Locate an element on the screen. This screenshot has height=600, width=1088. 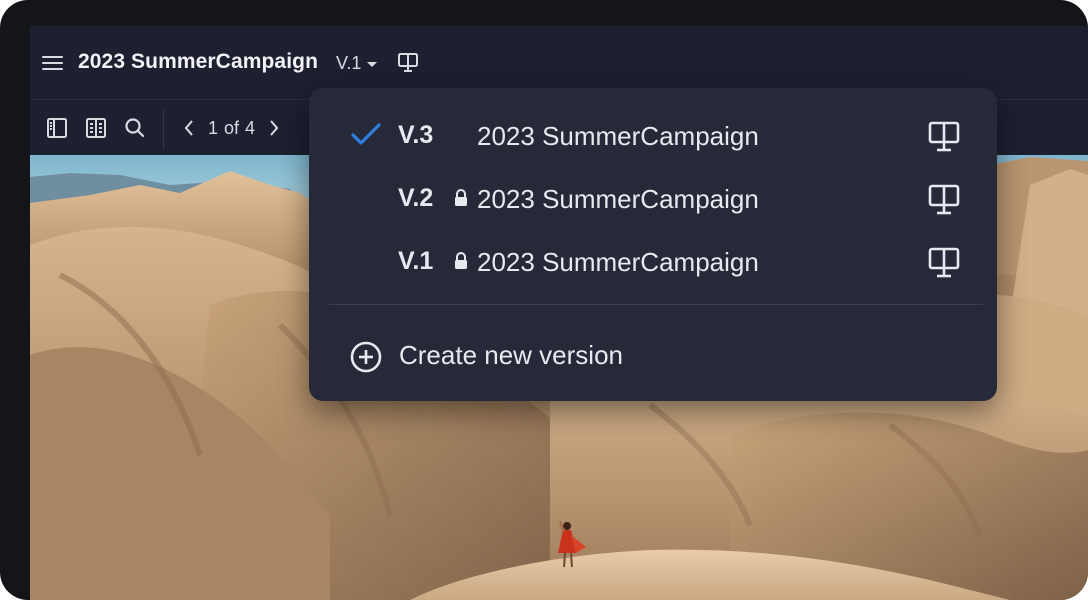
checkmark-icon is located at coordinates (366, 134).